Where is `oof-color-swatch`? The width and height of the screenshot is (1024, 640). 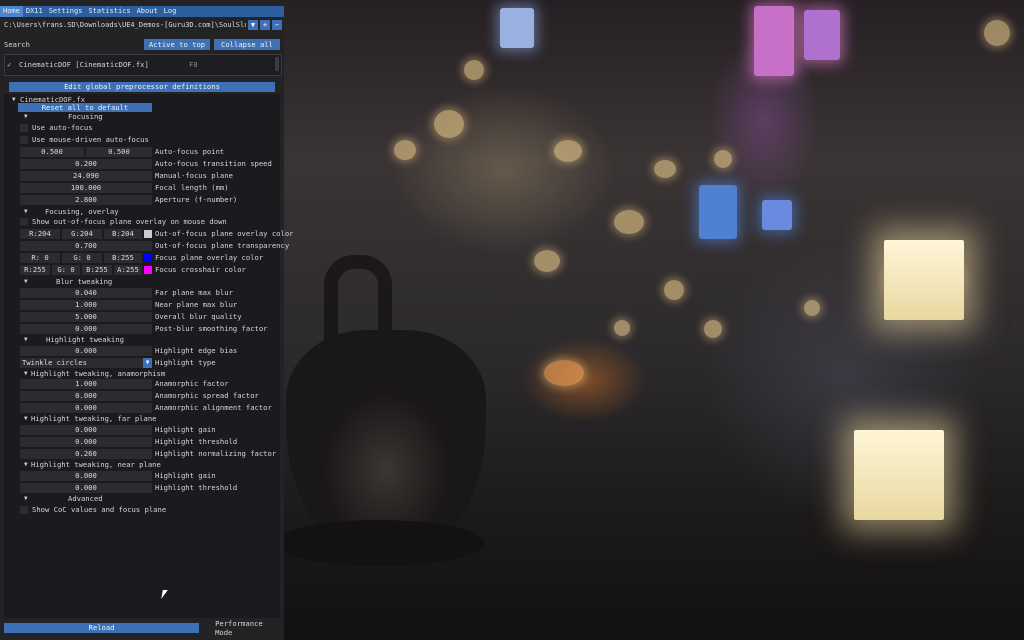 oof-color-swatch is located at coordinates (148, 234).